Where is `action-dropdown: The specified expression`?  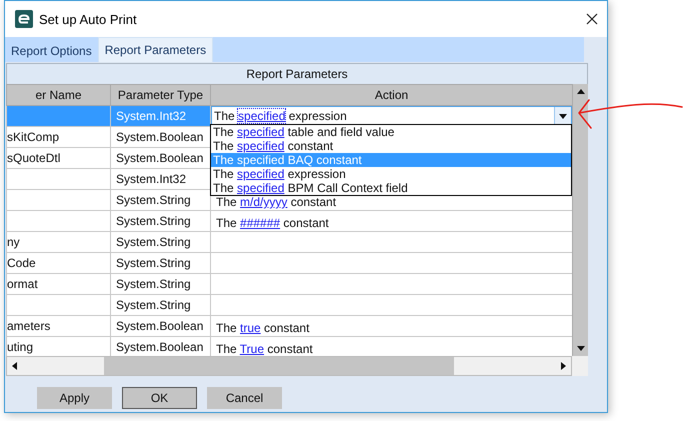 action-dropdown: The specified expression is located at coordinates (391, 116).